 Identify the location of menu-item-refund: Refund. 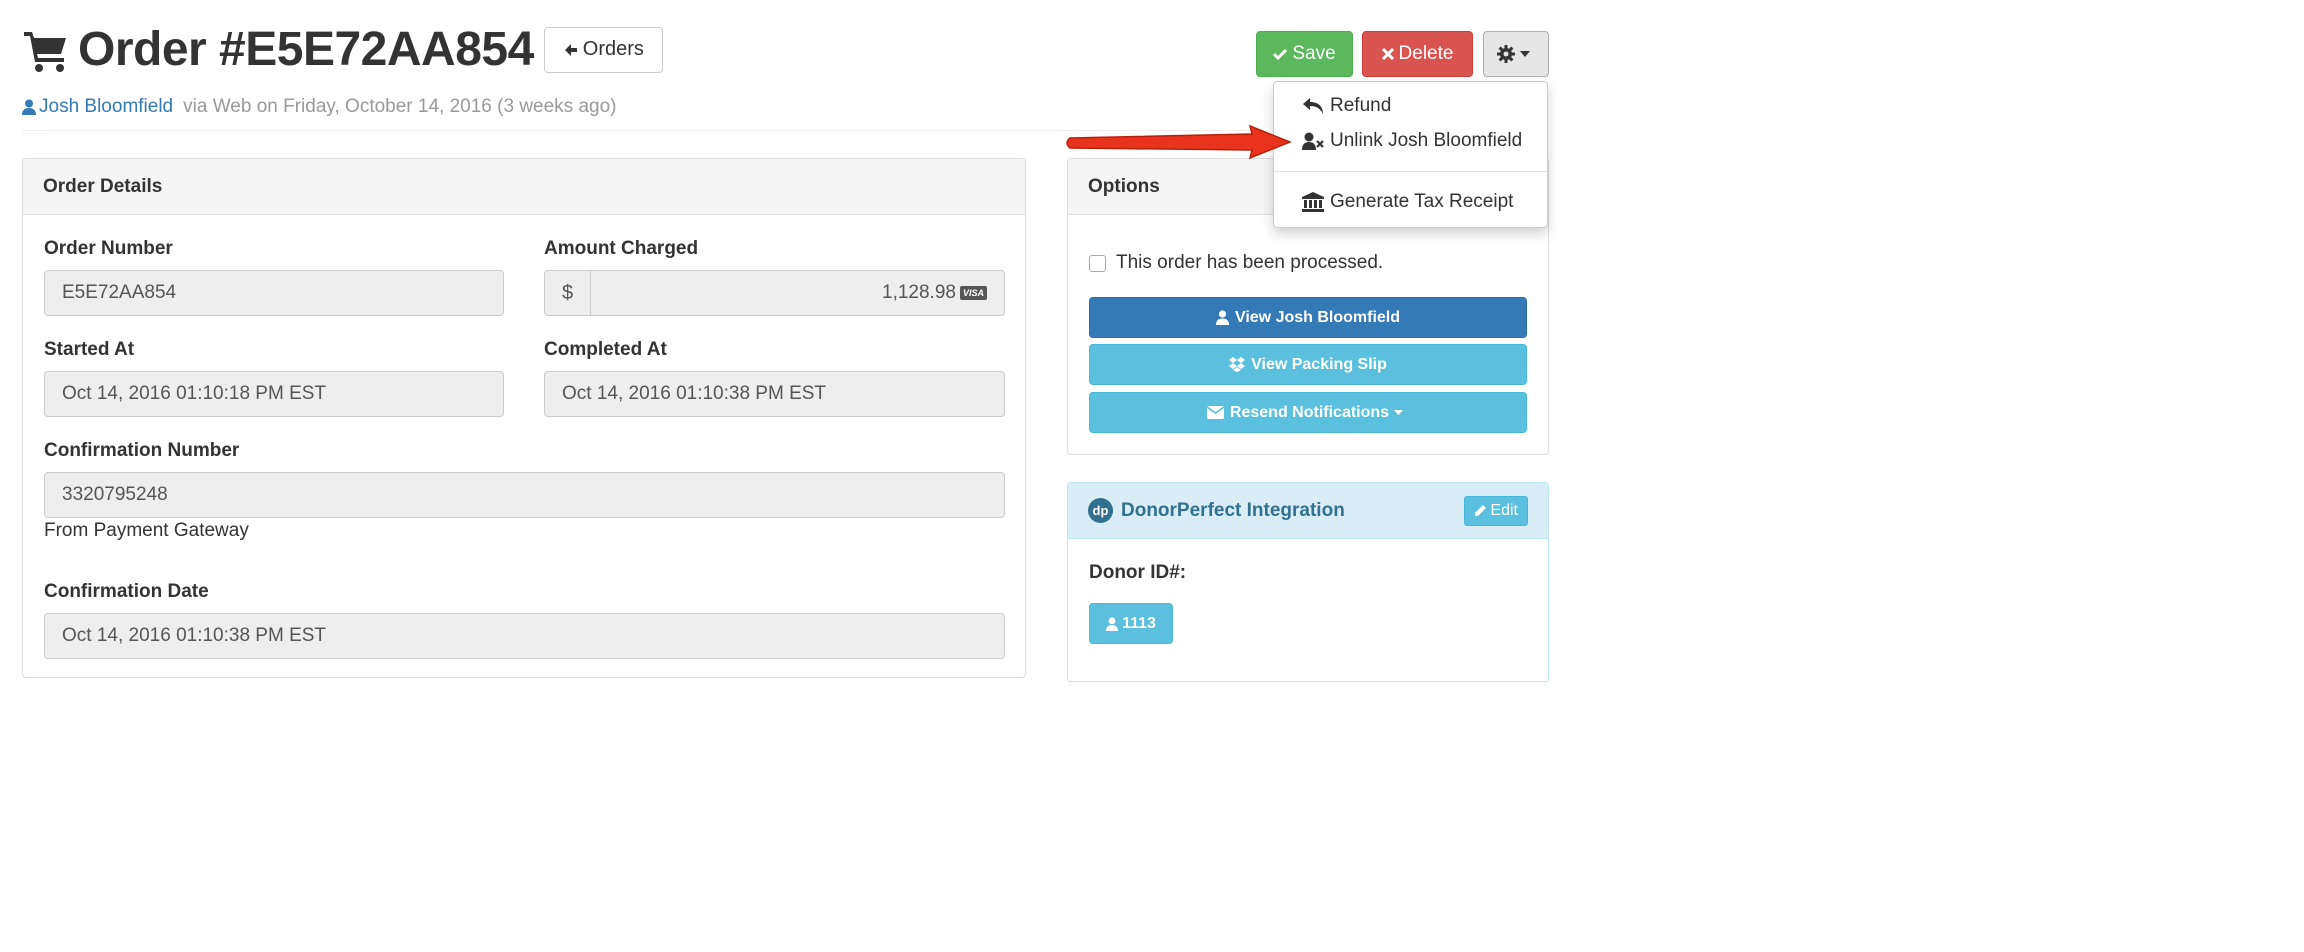
(1346, 106).